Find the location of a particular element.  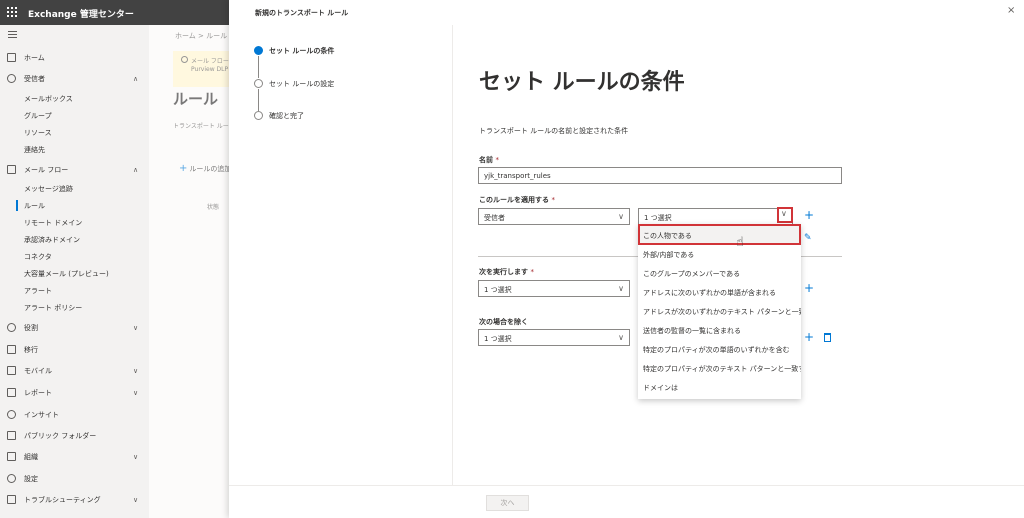

name-input: yjk_transport_rules is located at coordinates (660, 175).